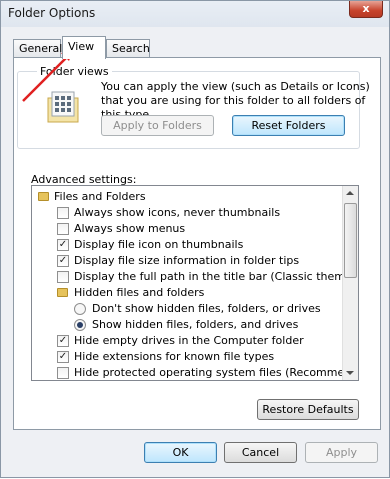  What do you see at coordinates (157, 125) in the screenshot?
I see `apply-to-folders-button: Apply to Folders` at bounding box center [157, 125].